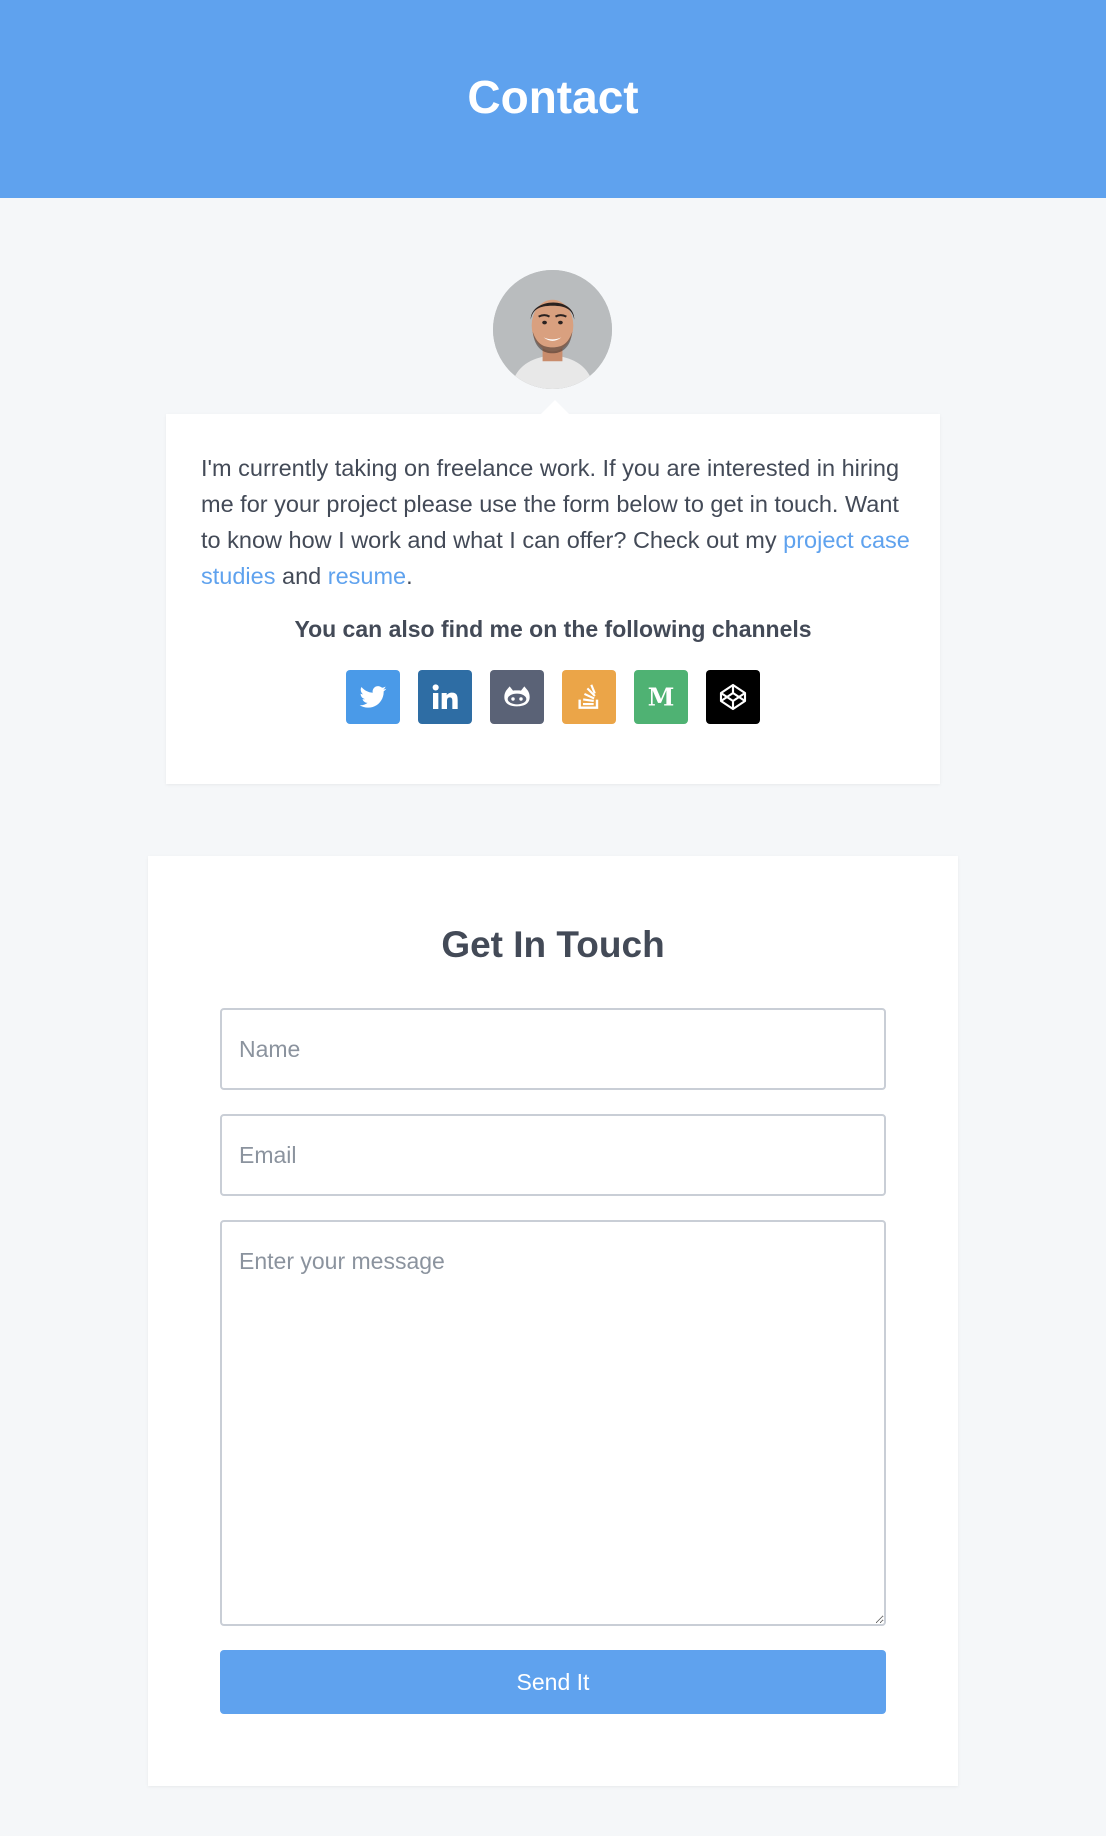 This screenshot has width=1106, height=1836. I want to click on avatar, so click(552, 329).